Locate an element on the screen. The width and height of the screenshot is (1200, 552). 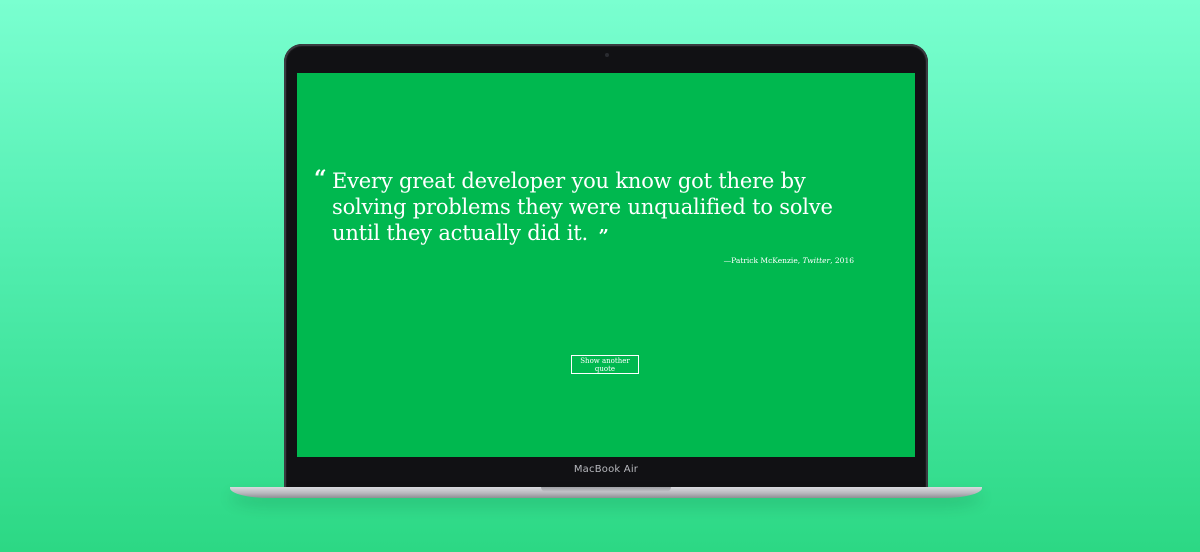
device-label: MacBook Air is located at coordinates (606, 469).